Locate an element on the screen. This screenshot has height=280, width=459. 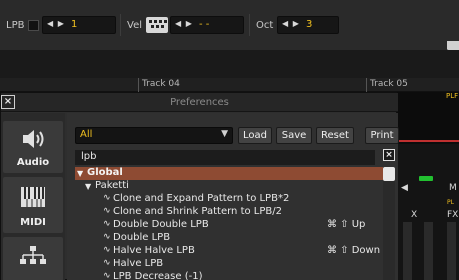
sidebar-item-network is located at coordinates (33, 258).